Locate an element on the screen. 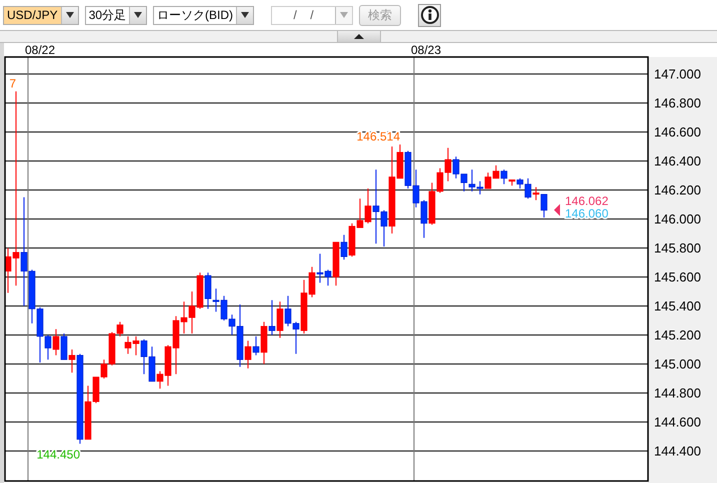  axis-label: 144.600 is located at coordinates (677, 422).